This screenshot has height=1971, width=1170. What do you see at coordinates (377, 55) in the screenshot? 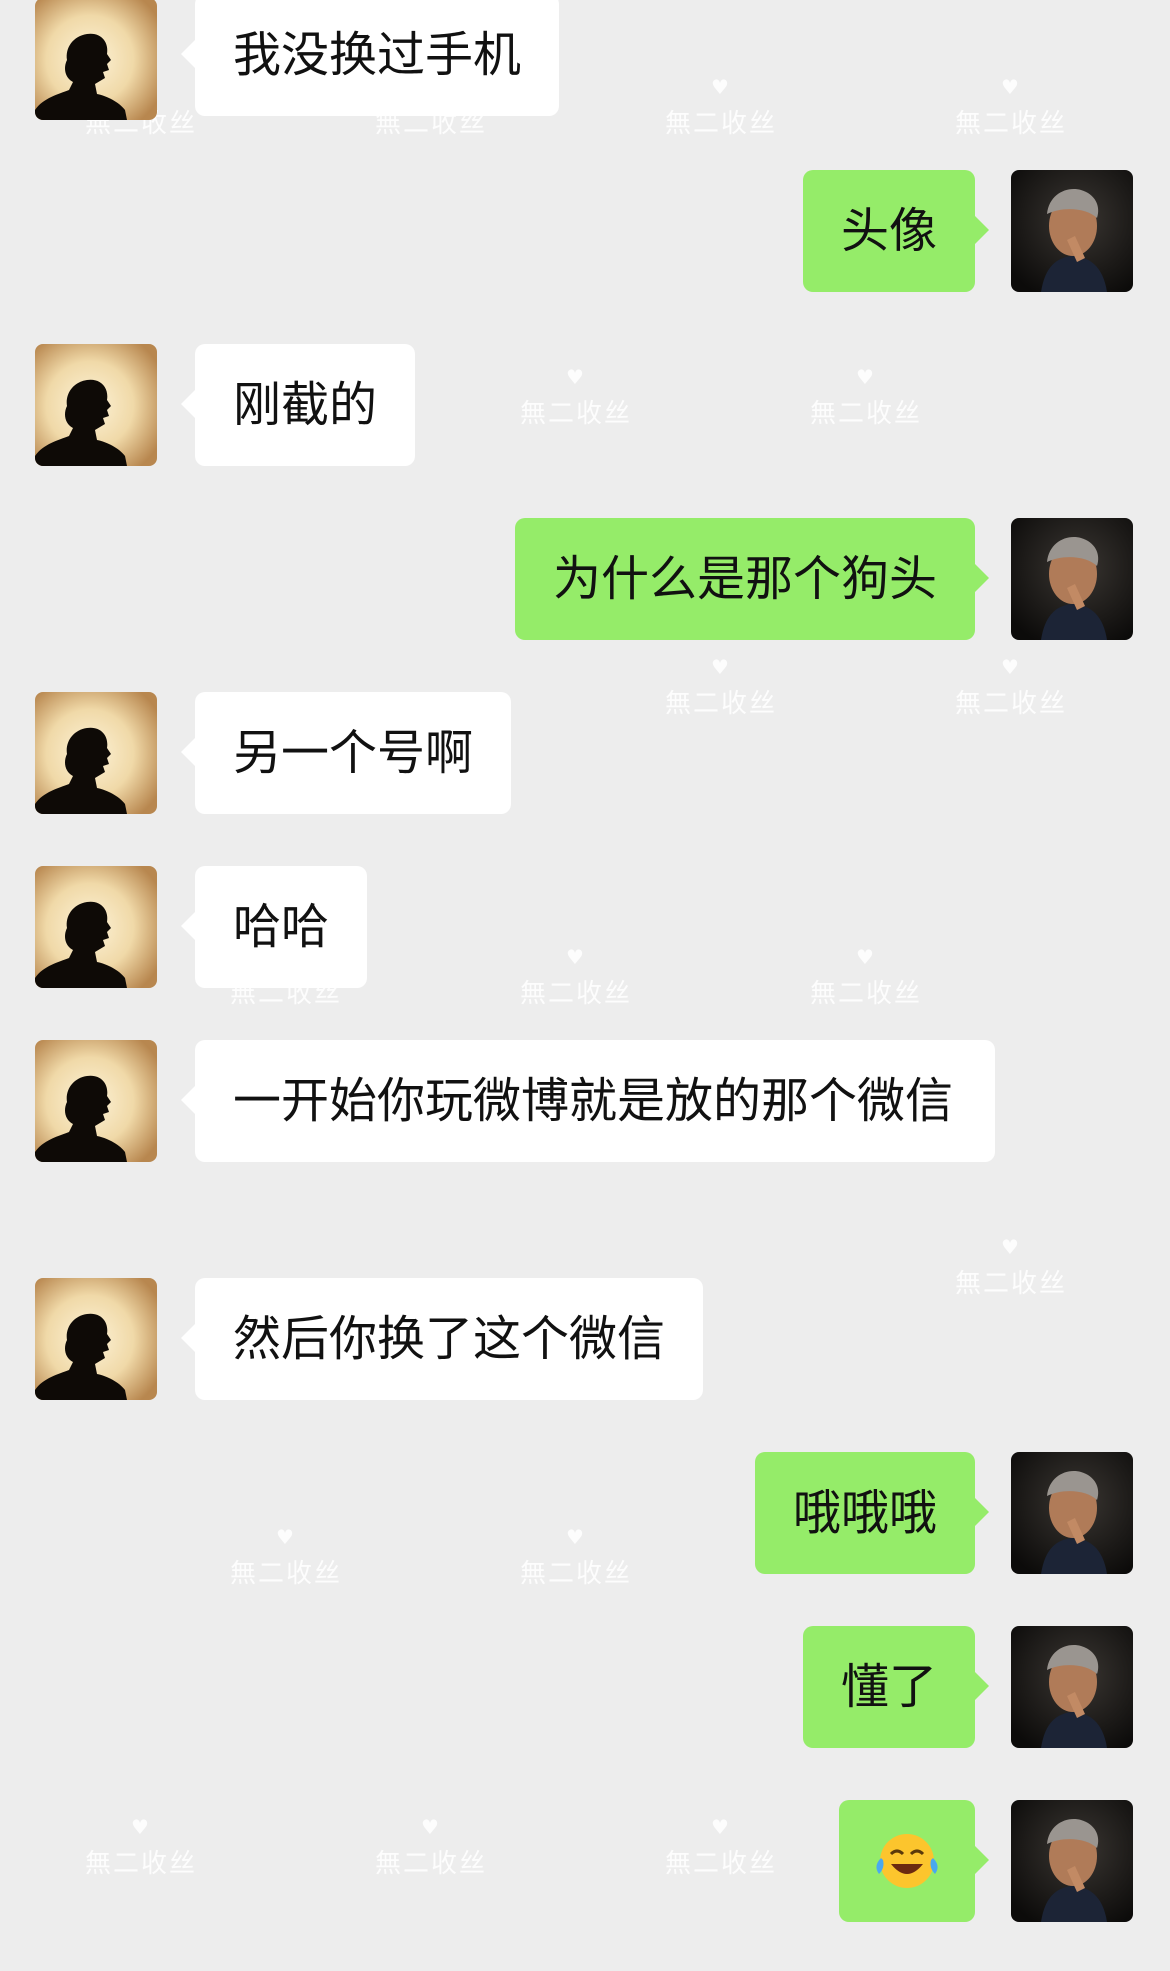
I see `message-text: 我没换过手机` at bounding box center [377, 55].